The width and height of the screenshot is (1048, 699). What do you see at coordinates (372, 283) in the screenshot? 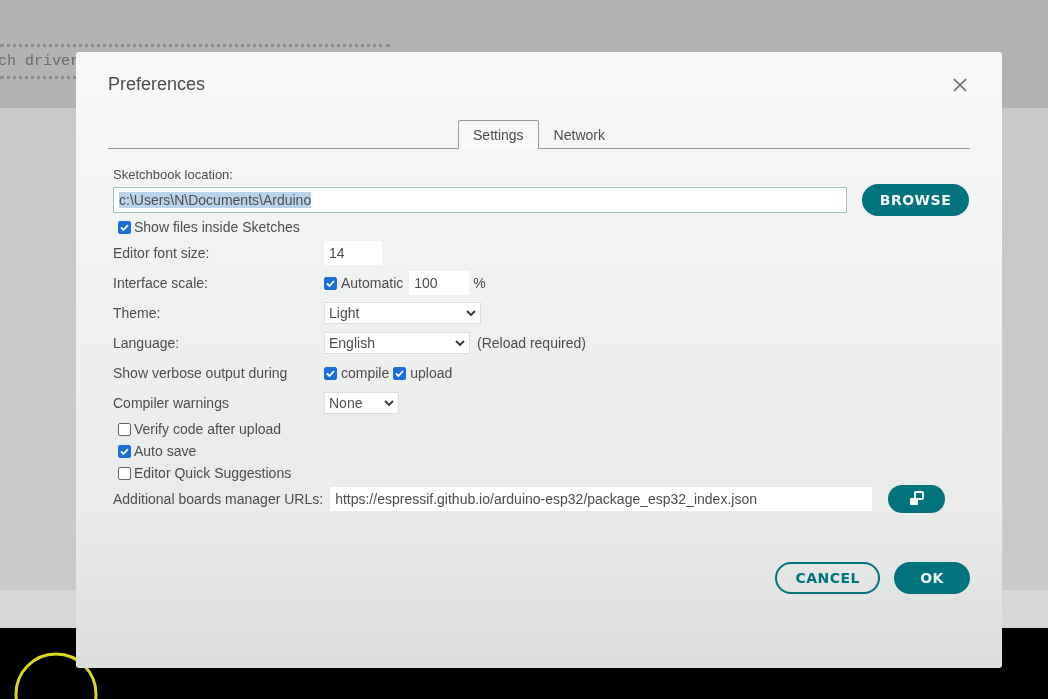
I see `checkbox-label: Automatic` at bounding box center [372, 283].